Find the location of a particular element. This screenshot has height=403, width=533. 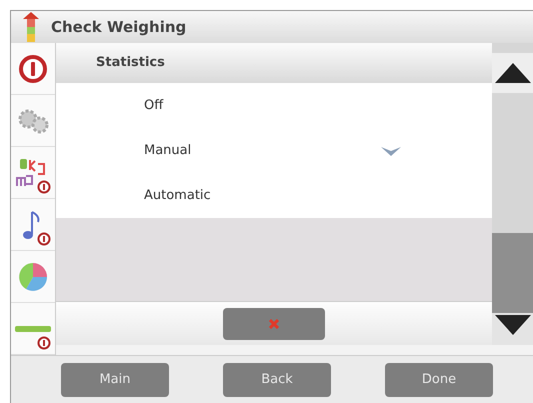

scroll-thumb is located at coordinates (512, 273).